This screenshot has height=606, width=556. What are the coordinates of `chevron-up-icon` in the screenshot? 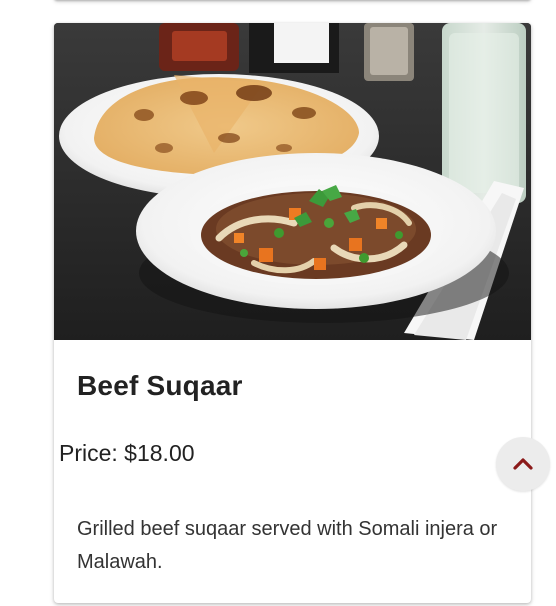 It's located at (523, 464).